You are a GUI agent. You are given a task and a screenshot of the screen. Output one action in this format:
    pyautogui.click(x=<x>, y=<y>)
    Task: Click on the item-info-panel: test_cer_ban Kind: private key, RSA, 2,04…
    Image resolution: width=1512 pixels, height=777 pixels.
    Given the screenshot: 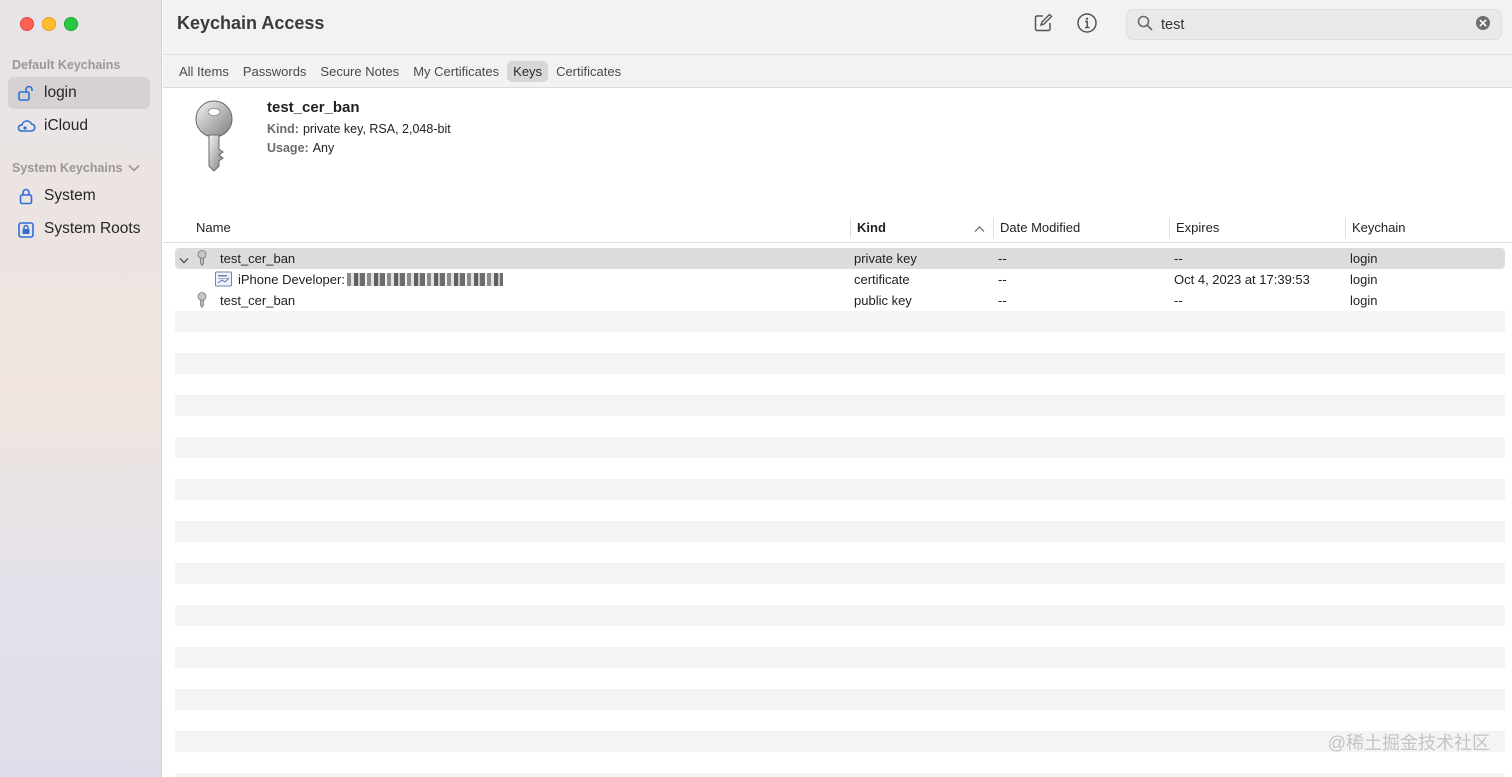 What is the action you would take?
    pyautogui.click(x=837, y=151)
    